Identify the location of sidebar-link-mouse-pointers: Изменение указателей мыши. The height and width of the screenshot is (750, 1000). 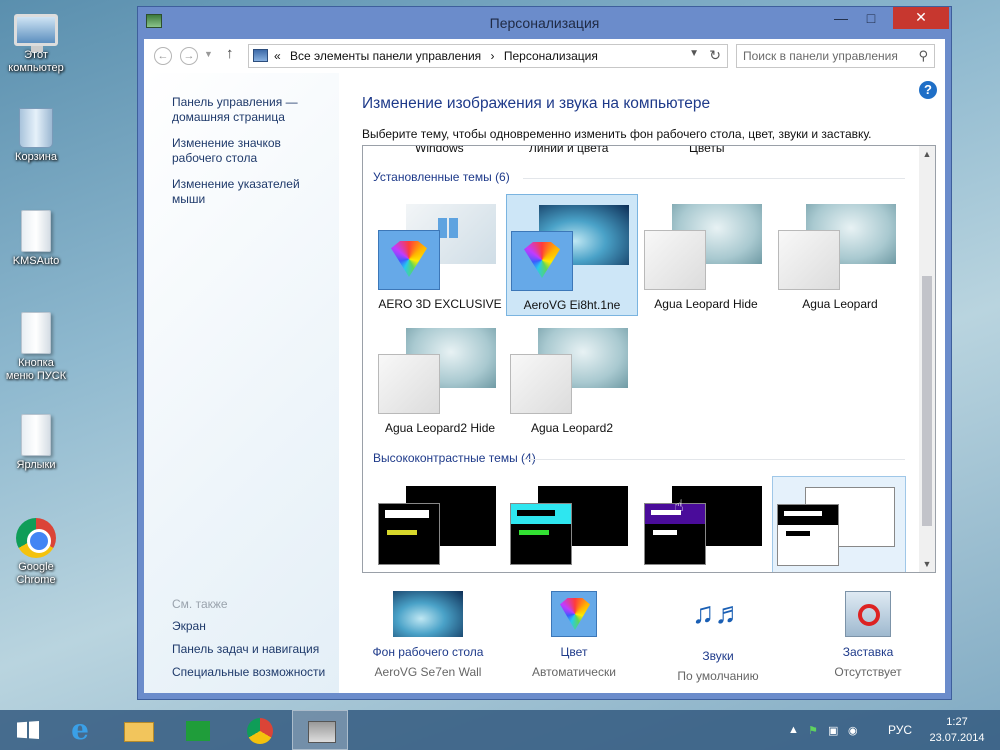
(252, 192).